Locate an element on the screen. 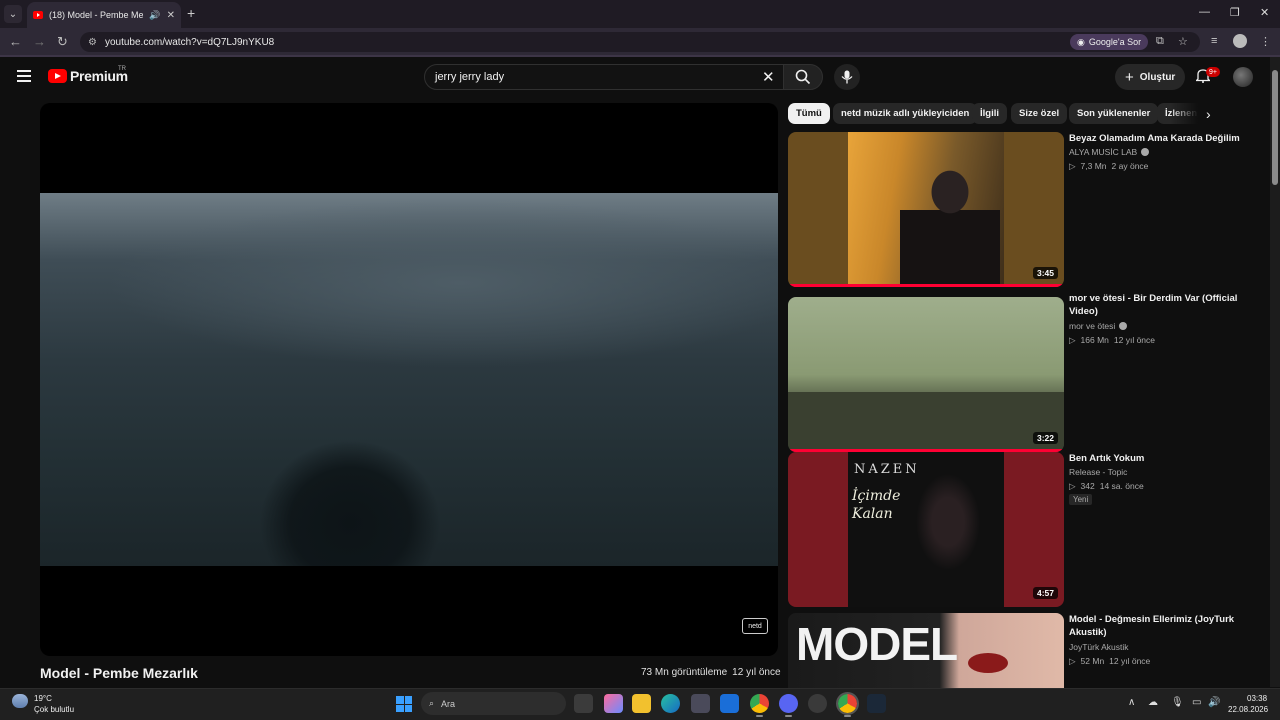 Image resolution: width=1280 pixels, height=720 pixels. menu-icon is located at coordinates (24, 76).